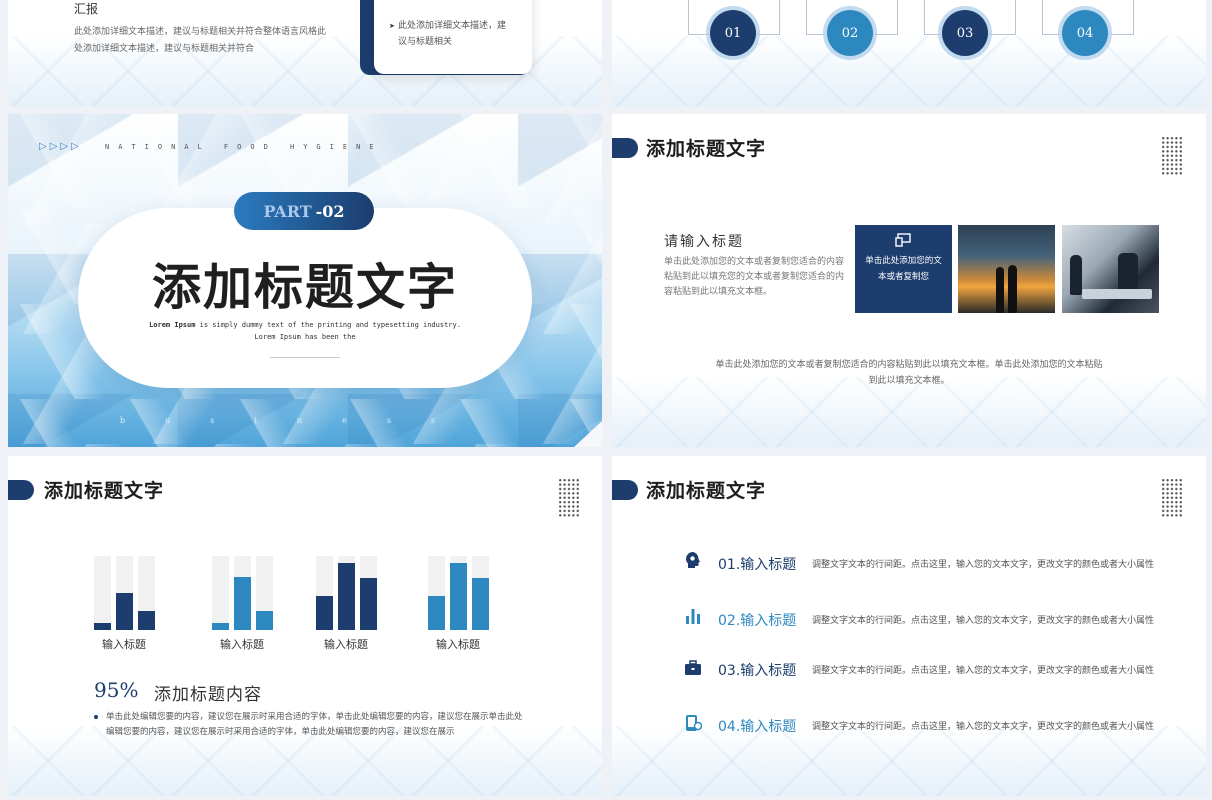 The width and height of the screenshot is (1212, 800). I want to click on text-tile: 单击此处添加您的文本或者复制您, so click(903, 269).